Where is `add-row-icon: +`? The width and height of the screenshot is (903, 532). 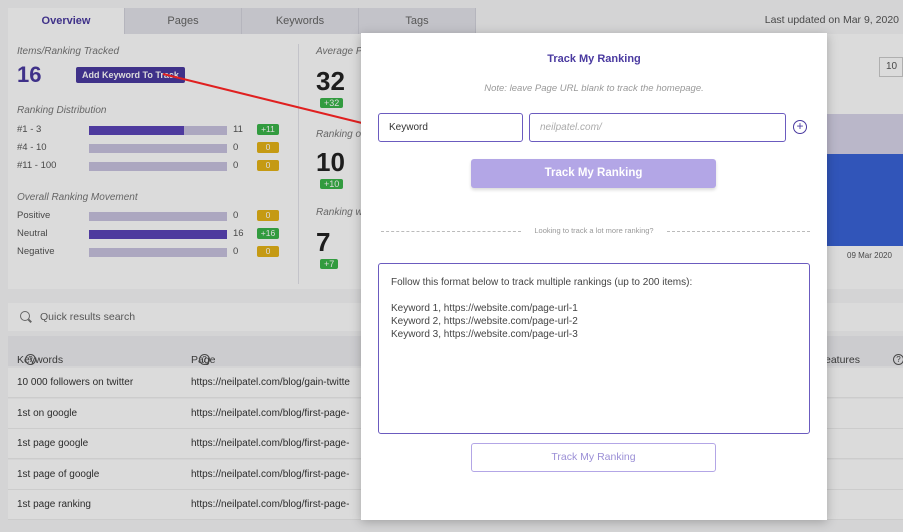 add-row-icon: + is located at coordinates (800, 127).